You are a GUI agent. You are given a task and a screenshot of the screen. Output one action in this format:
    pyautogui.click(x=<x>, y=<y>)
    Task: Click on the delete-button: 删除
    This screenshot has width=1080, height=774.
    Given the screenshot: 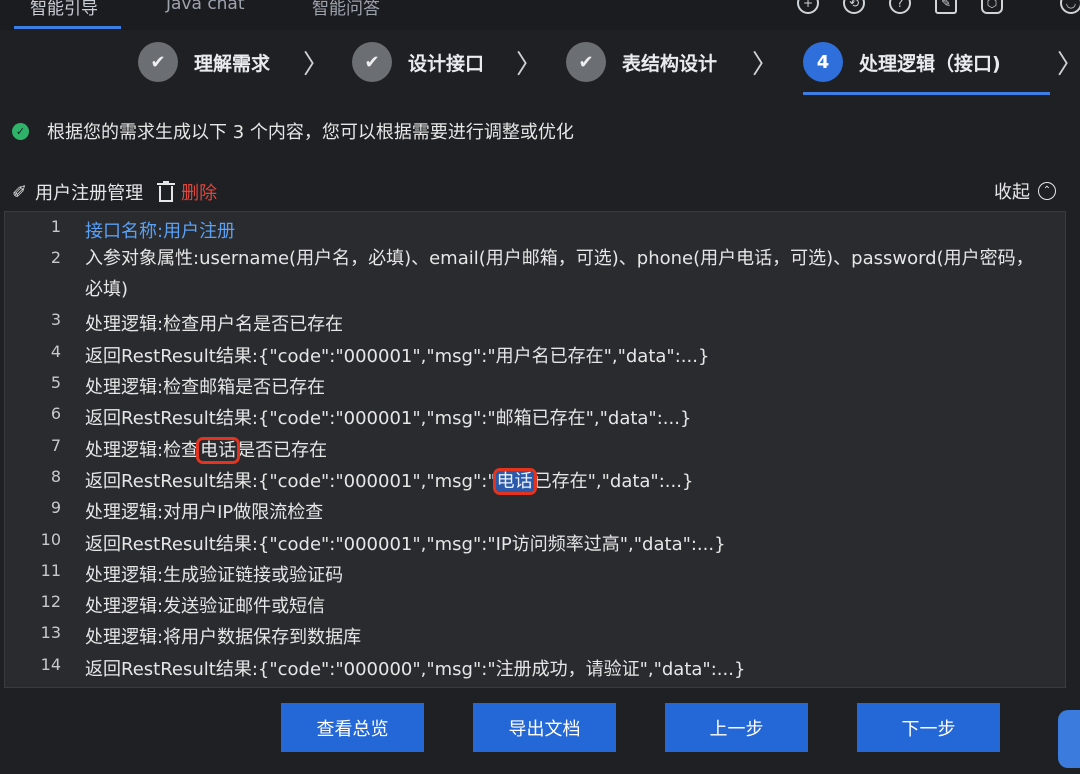 What is the action you would take?
    pyautogui.click(x=199, y=192)
    